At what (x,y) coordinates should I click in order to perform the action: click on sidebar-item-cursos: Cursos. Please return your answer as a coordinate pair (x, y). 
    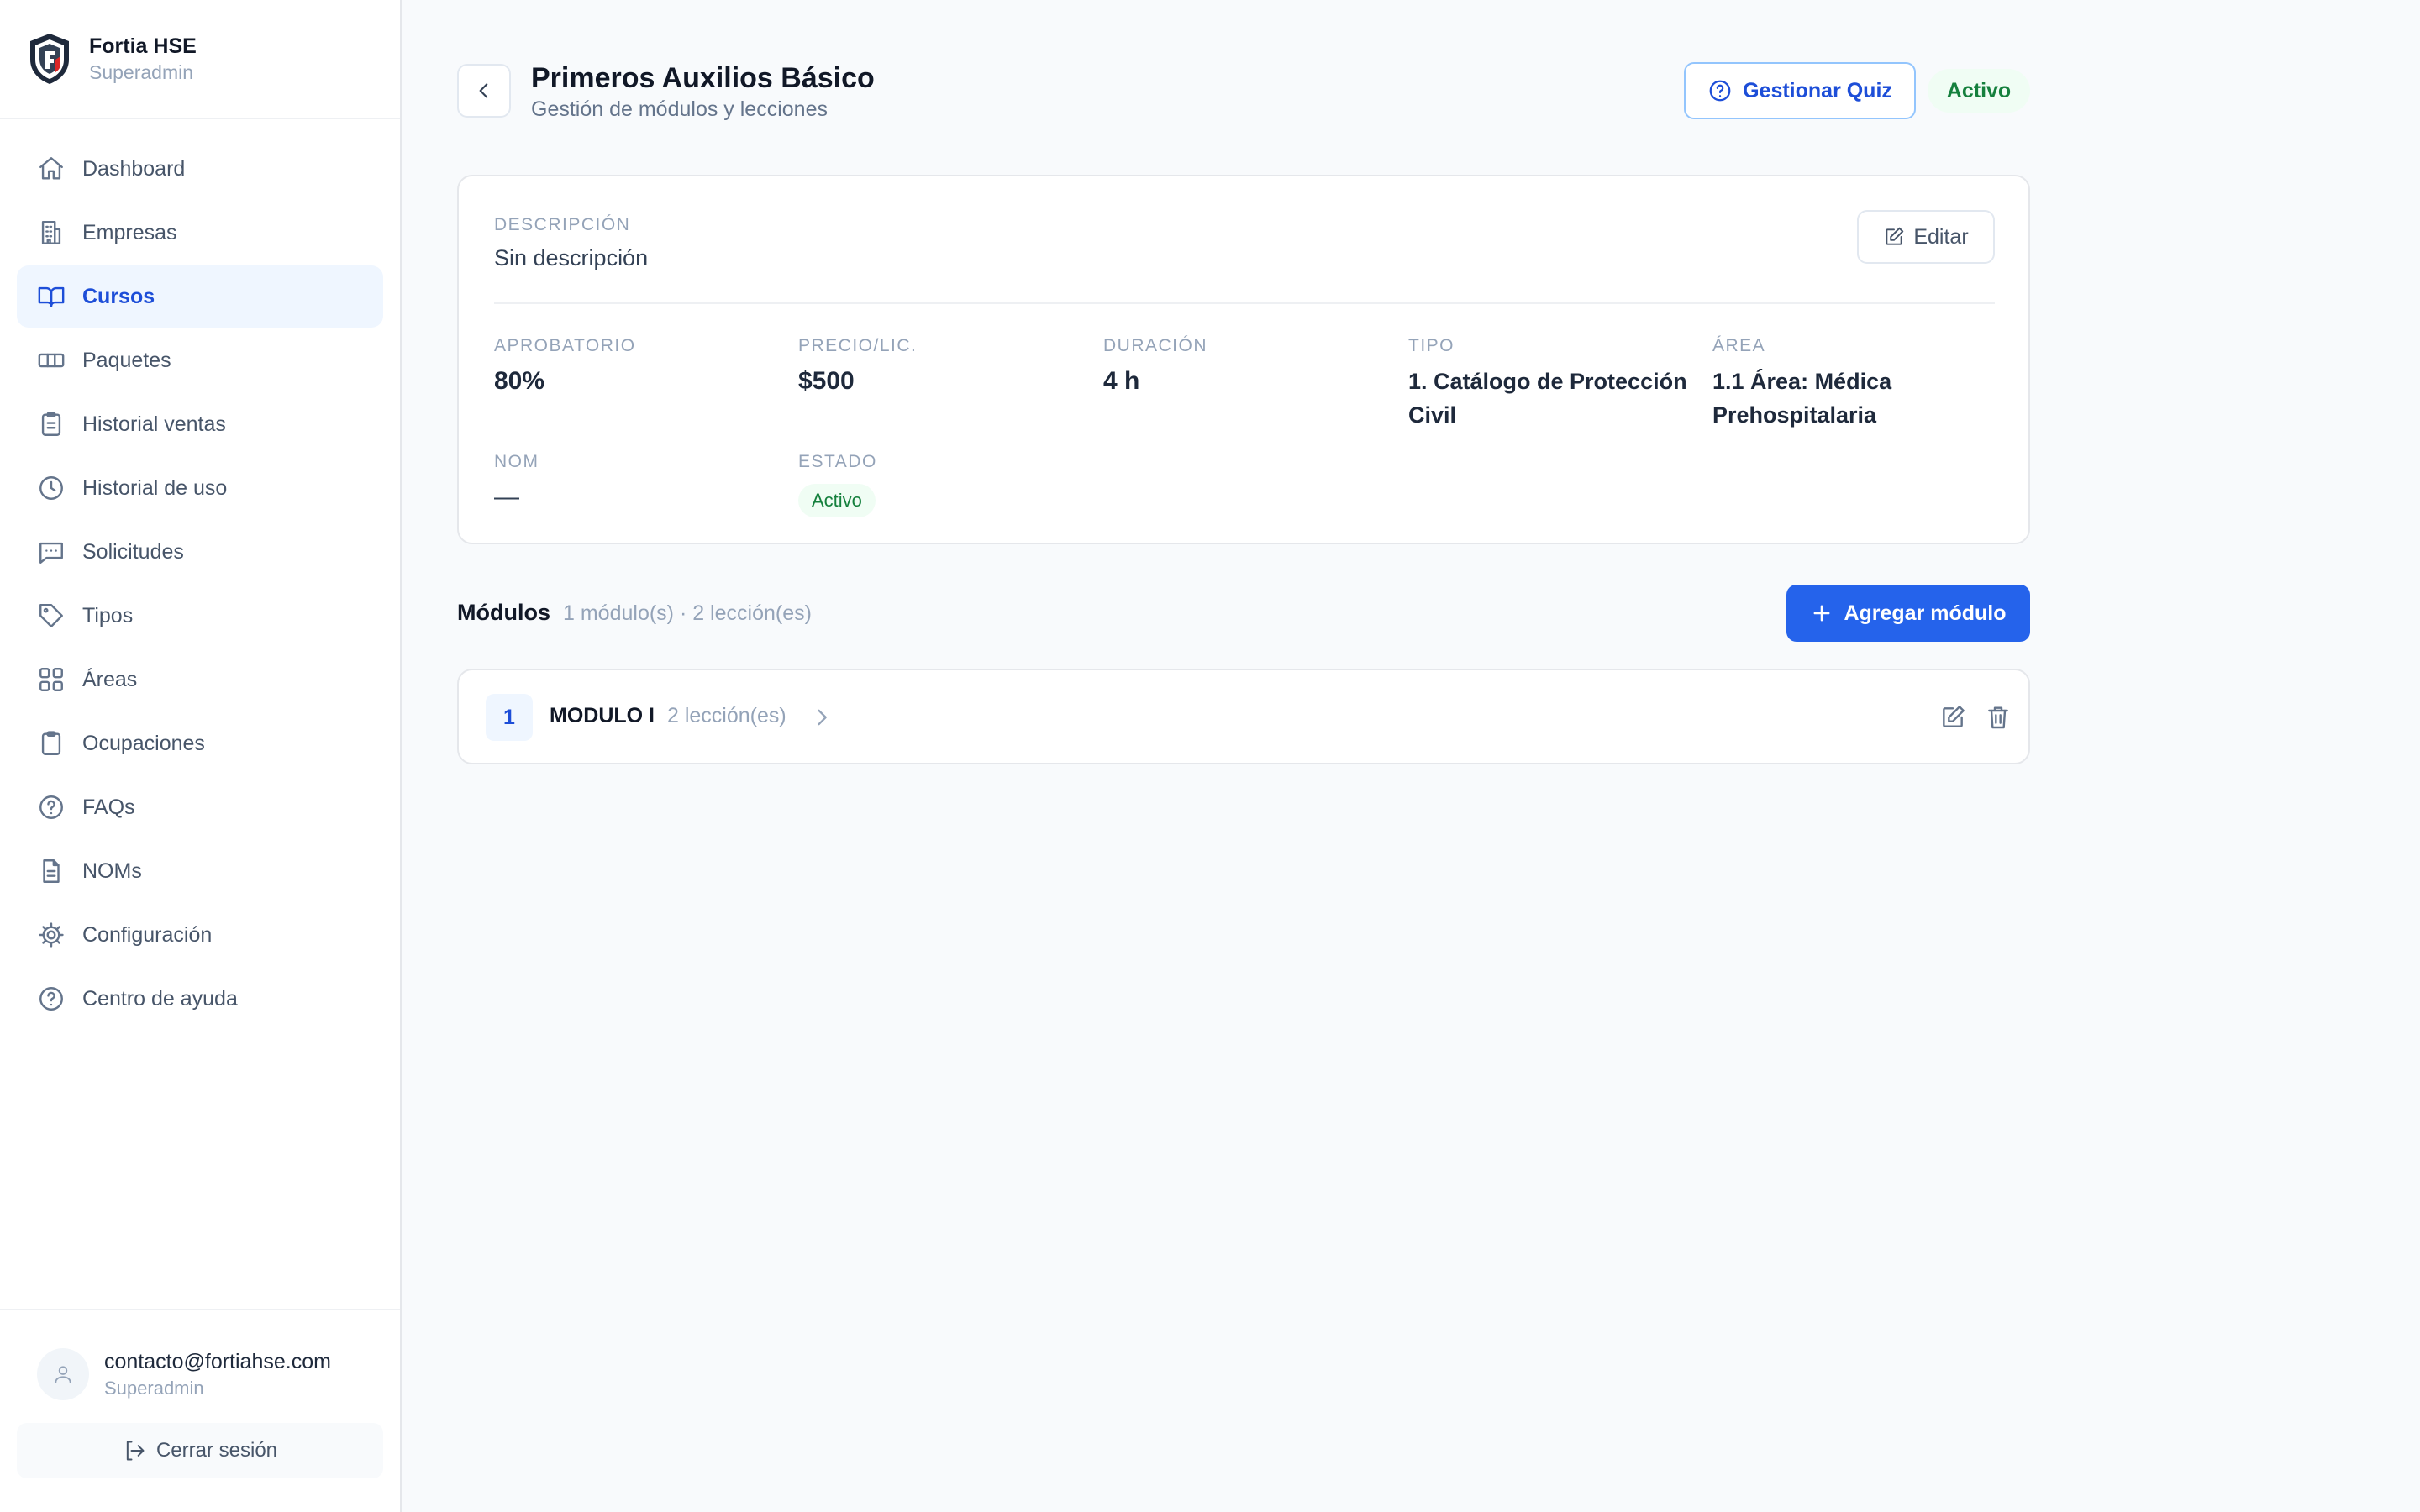
    Looking at the image, I should click on (200, 296).